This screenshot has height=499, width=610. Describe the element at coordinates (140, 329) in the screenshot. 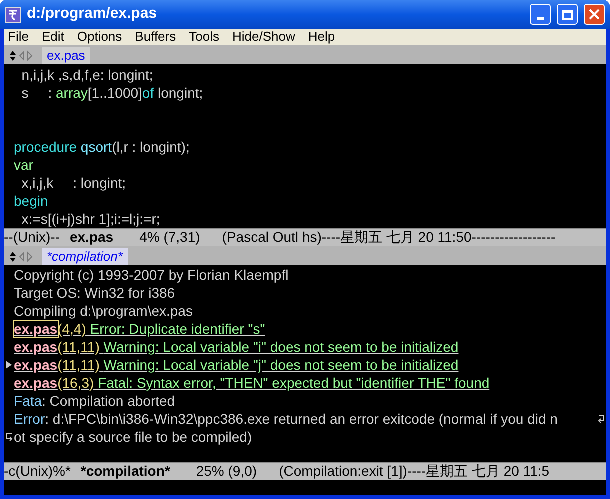

I see `error-link: ex.pas(4,4) Error: Duplicate identifier "s"` at that location.